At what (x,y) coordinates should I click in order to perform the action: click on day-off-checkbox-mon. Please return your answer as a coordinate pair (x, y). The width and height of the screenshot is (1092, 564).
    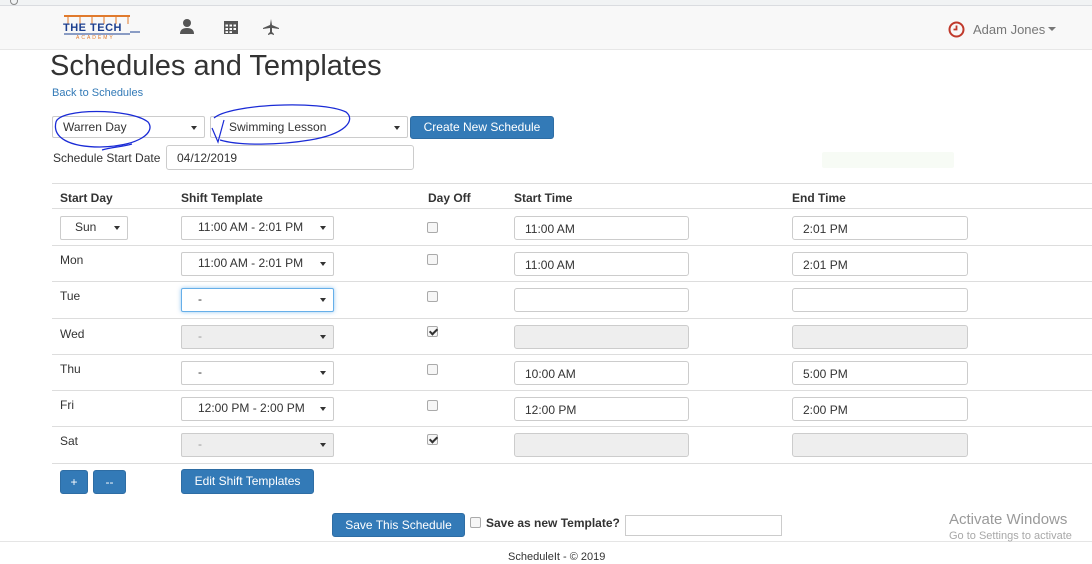
    Looking at the image, I should click on (432, 259).